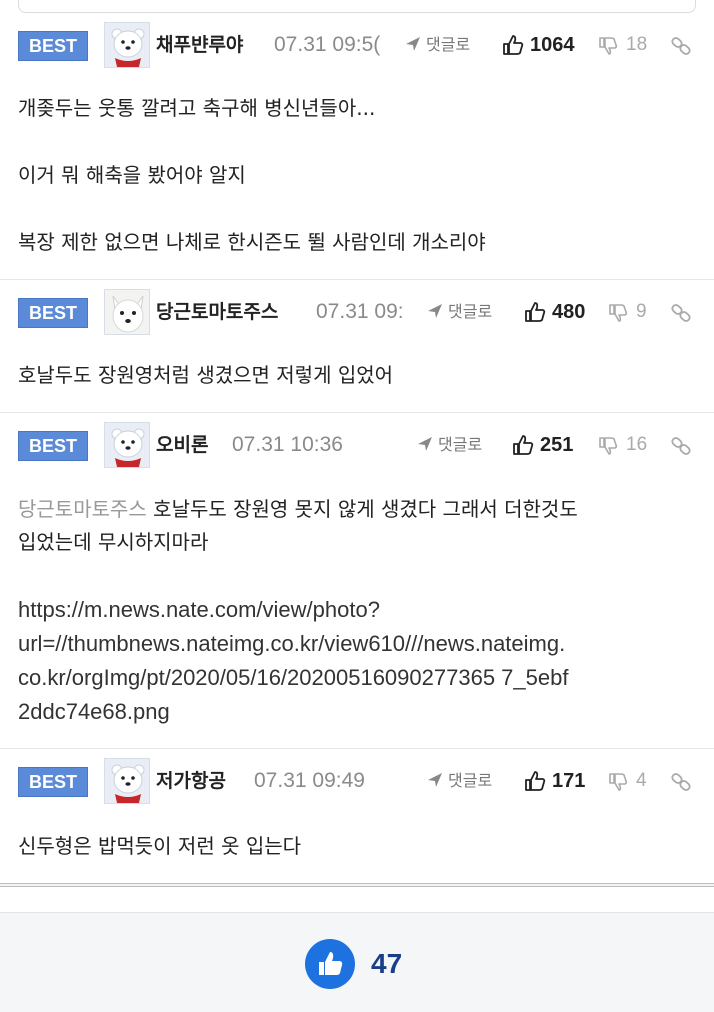 This screenshot has height=1012, width=714. What do you see at coordinates (359, 609) in the screenshot?
I see `comment-url-line: https://m.news.nate.com/view/photo?` at bounding box center [359, 609].